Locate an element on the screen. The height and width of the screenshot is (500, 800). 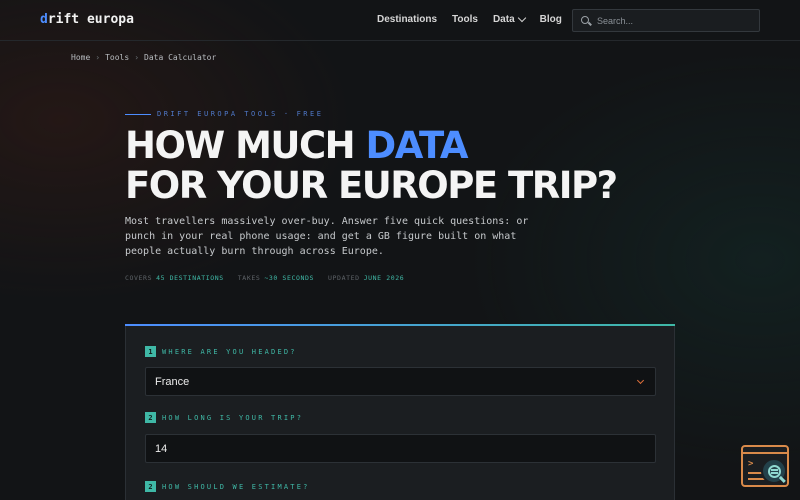
hero-eyebrow: DRIFT EUROPA TOOLS · FREE is located at coordinates (224, 114).